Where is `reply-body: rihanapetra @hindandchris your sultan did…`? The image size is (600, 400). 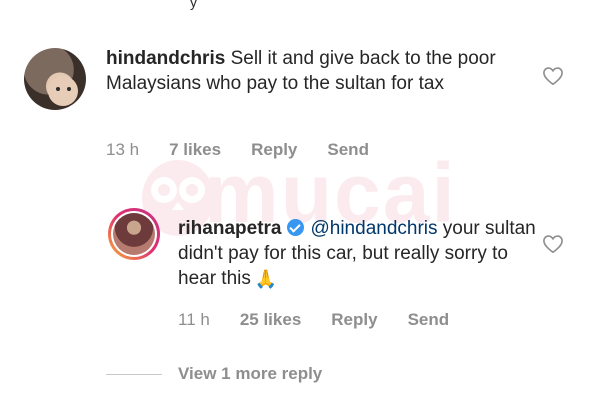
reply-body: rihanapetra @hindandchris your sultan did… is located at coordinates (358, 254).